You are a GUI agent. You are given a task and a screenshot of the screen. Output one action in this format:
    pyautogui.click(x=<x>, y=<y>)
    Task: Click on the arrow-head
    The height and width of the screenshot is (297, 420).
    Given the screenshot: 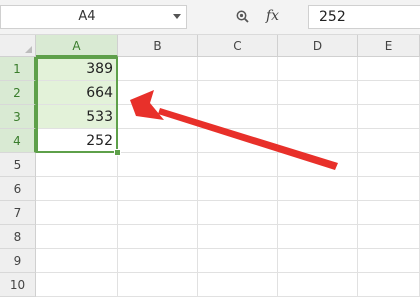 What is the action you would take?
    pyautogui.click(x=147, y=105)
    